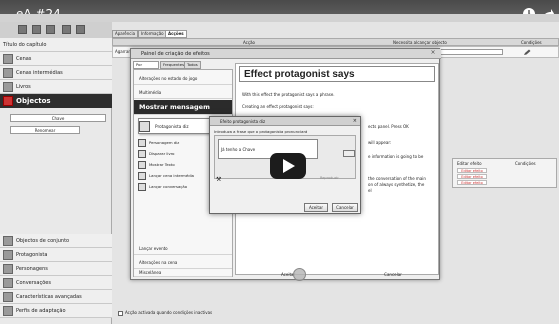  Describe the element at coordinates (243, 121) in the screenshot. I see `dialog-title: Efeito protagonista diz` at that location.